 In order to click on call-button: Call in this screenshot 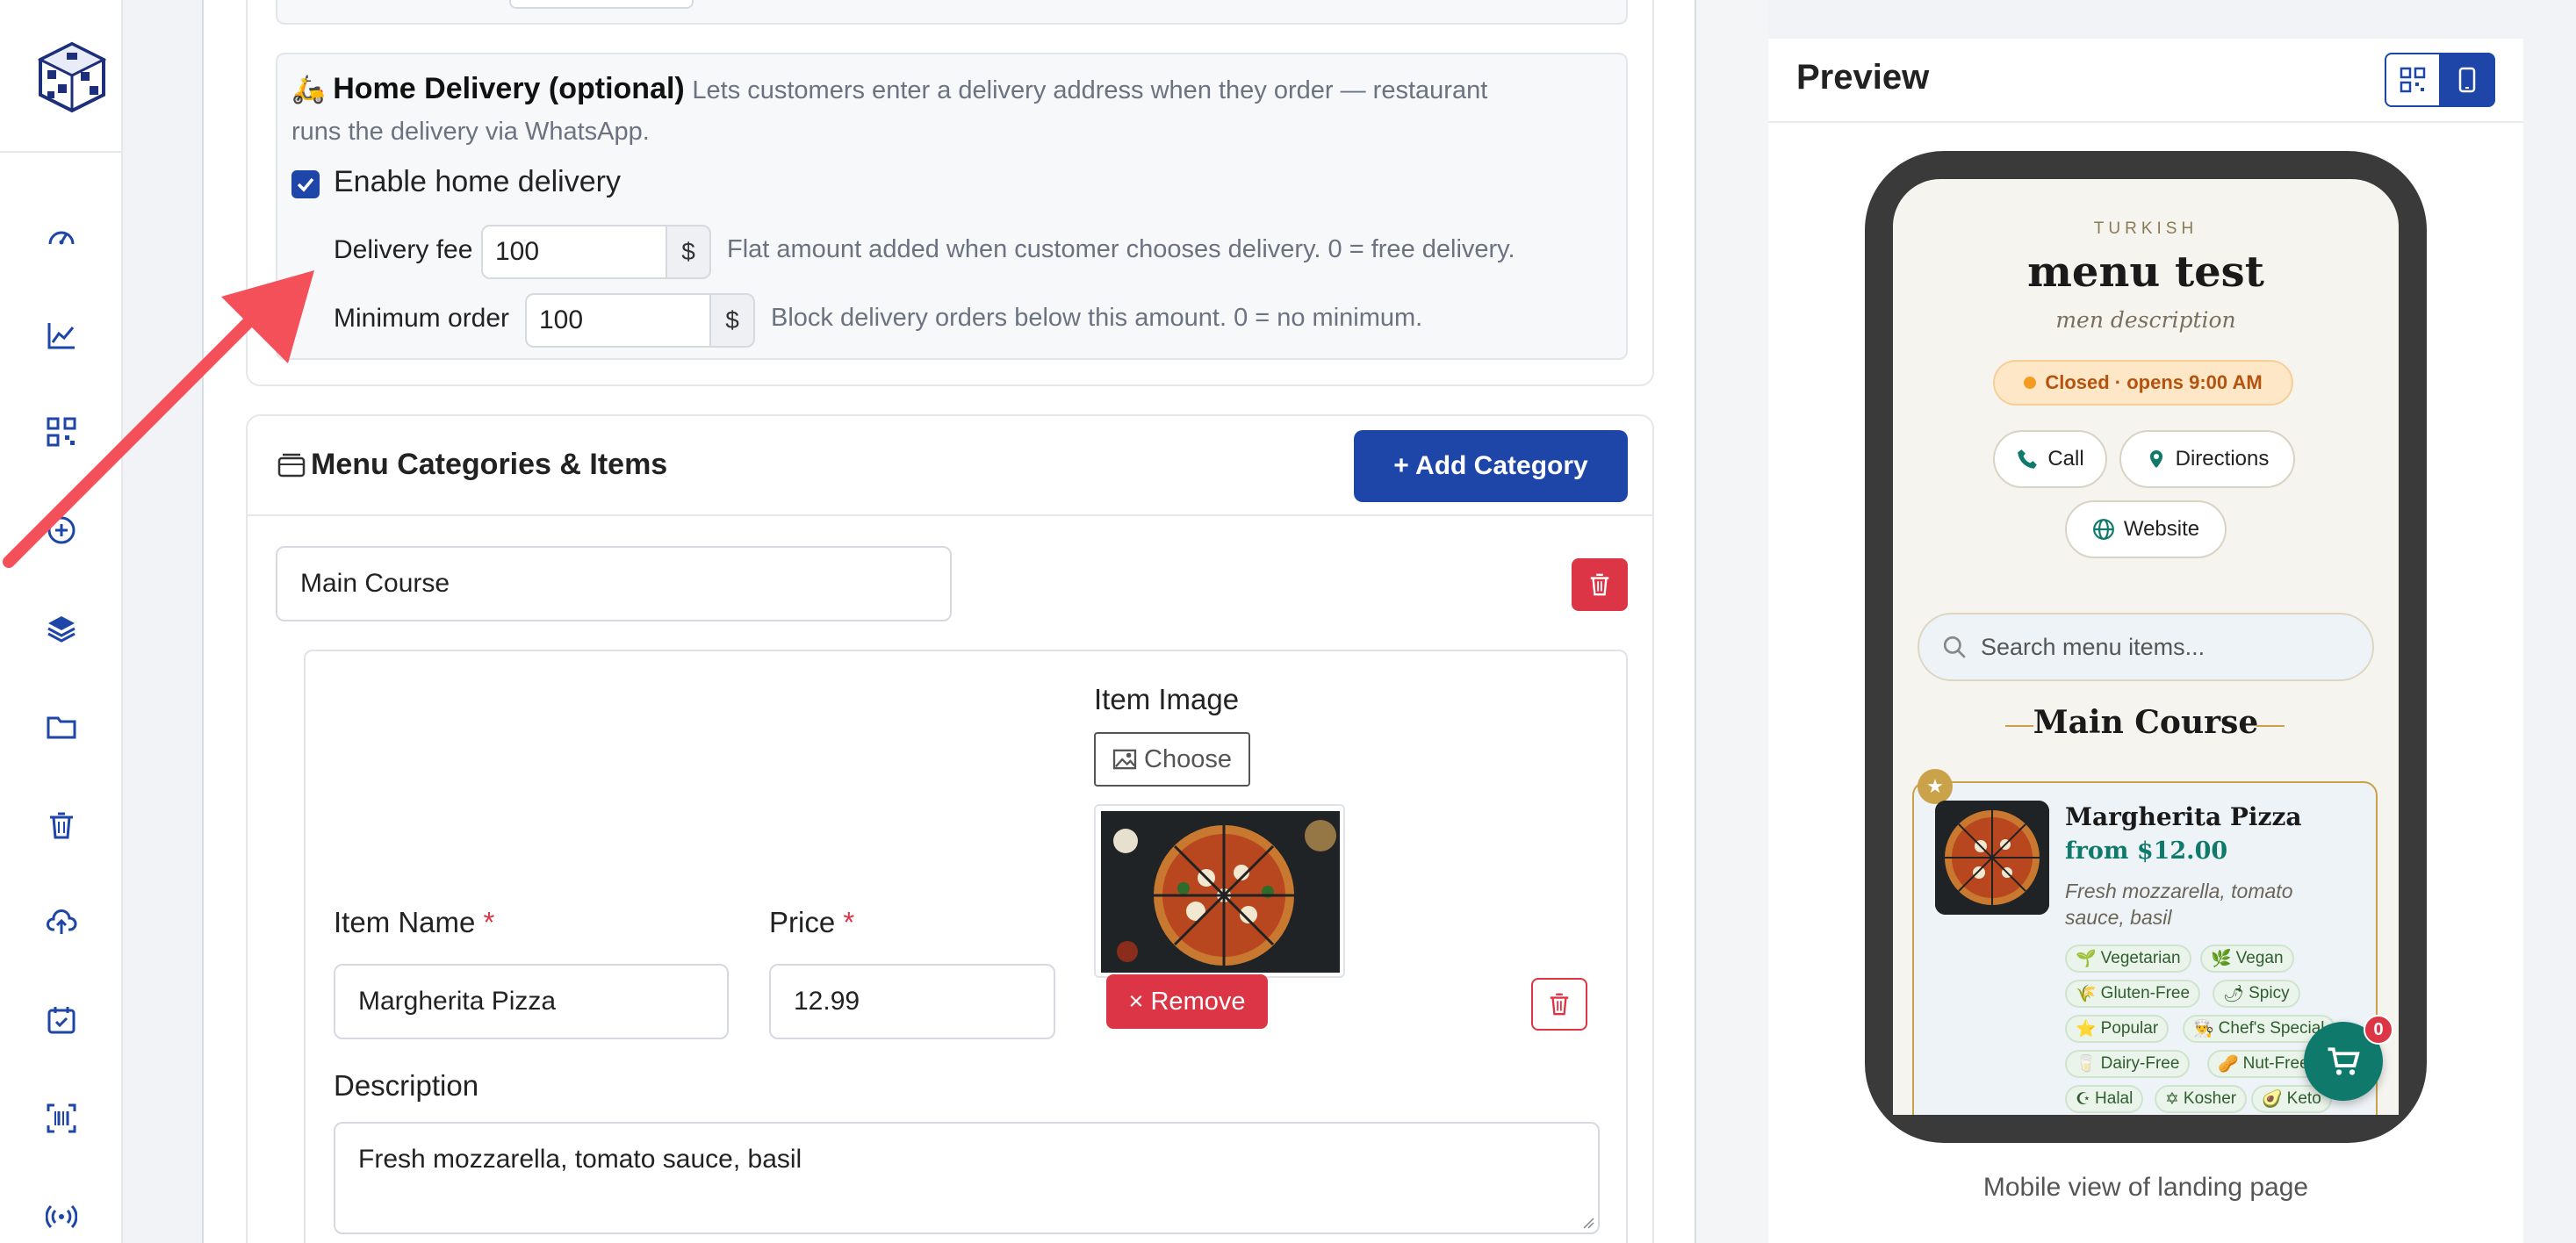, I will do `click(2050, 459)`.